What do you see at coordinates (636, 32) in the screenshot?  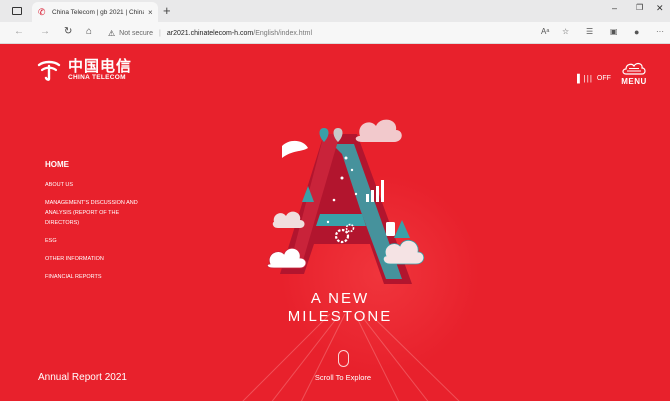 I see `profile-icon: ●` at bounding box center [636, 32].